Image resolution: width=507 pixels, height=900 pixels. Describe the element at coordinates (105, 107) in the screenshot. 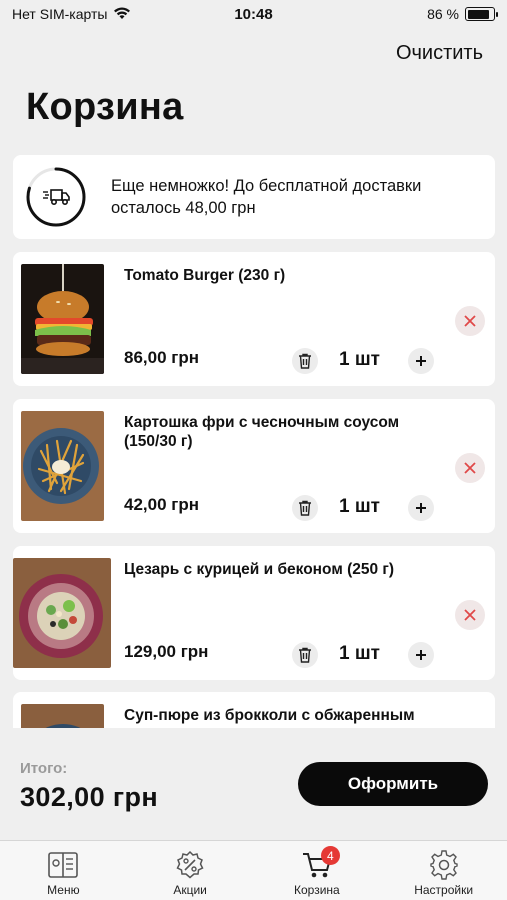

I see `page-title: Корзина` at that location.